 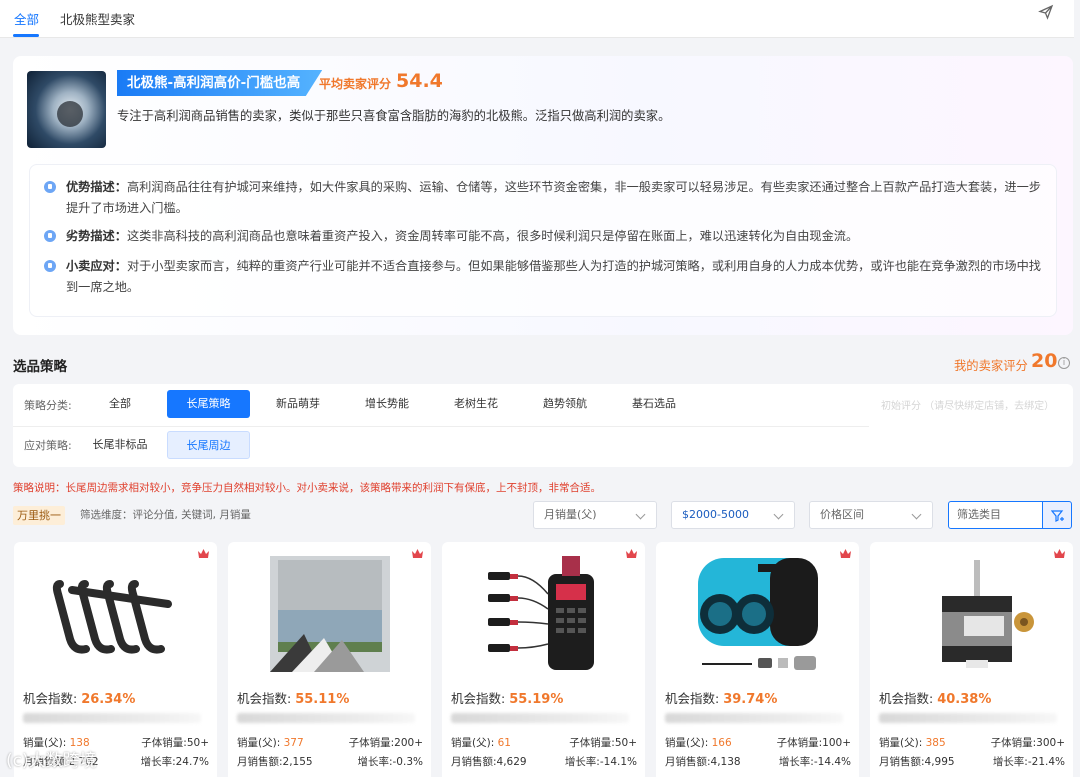 I want to click on growth-rate: 增长率:-0.3%, so click(x=390, y=762).